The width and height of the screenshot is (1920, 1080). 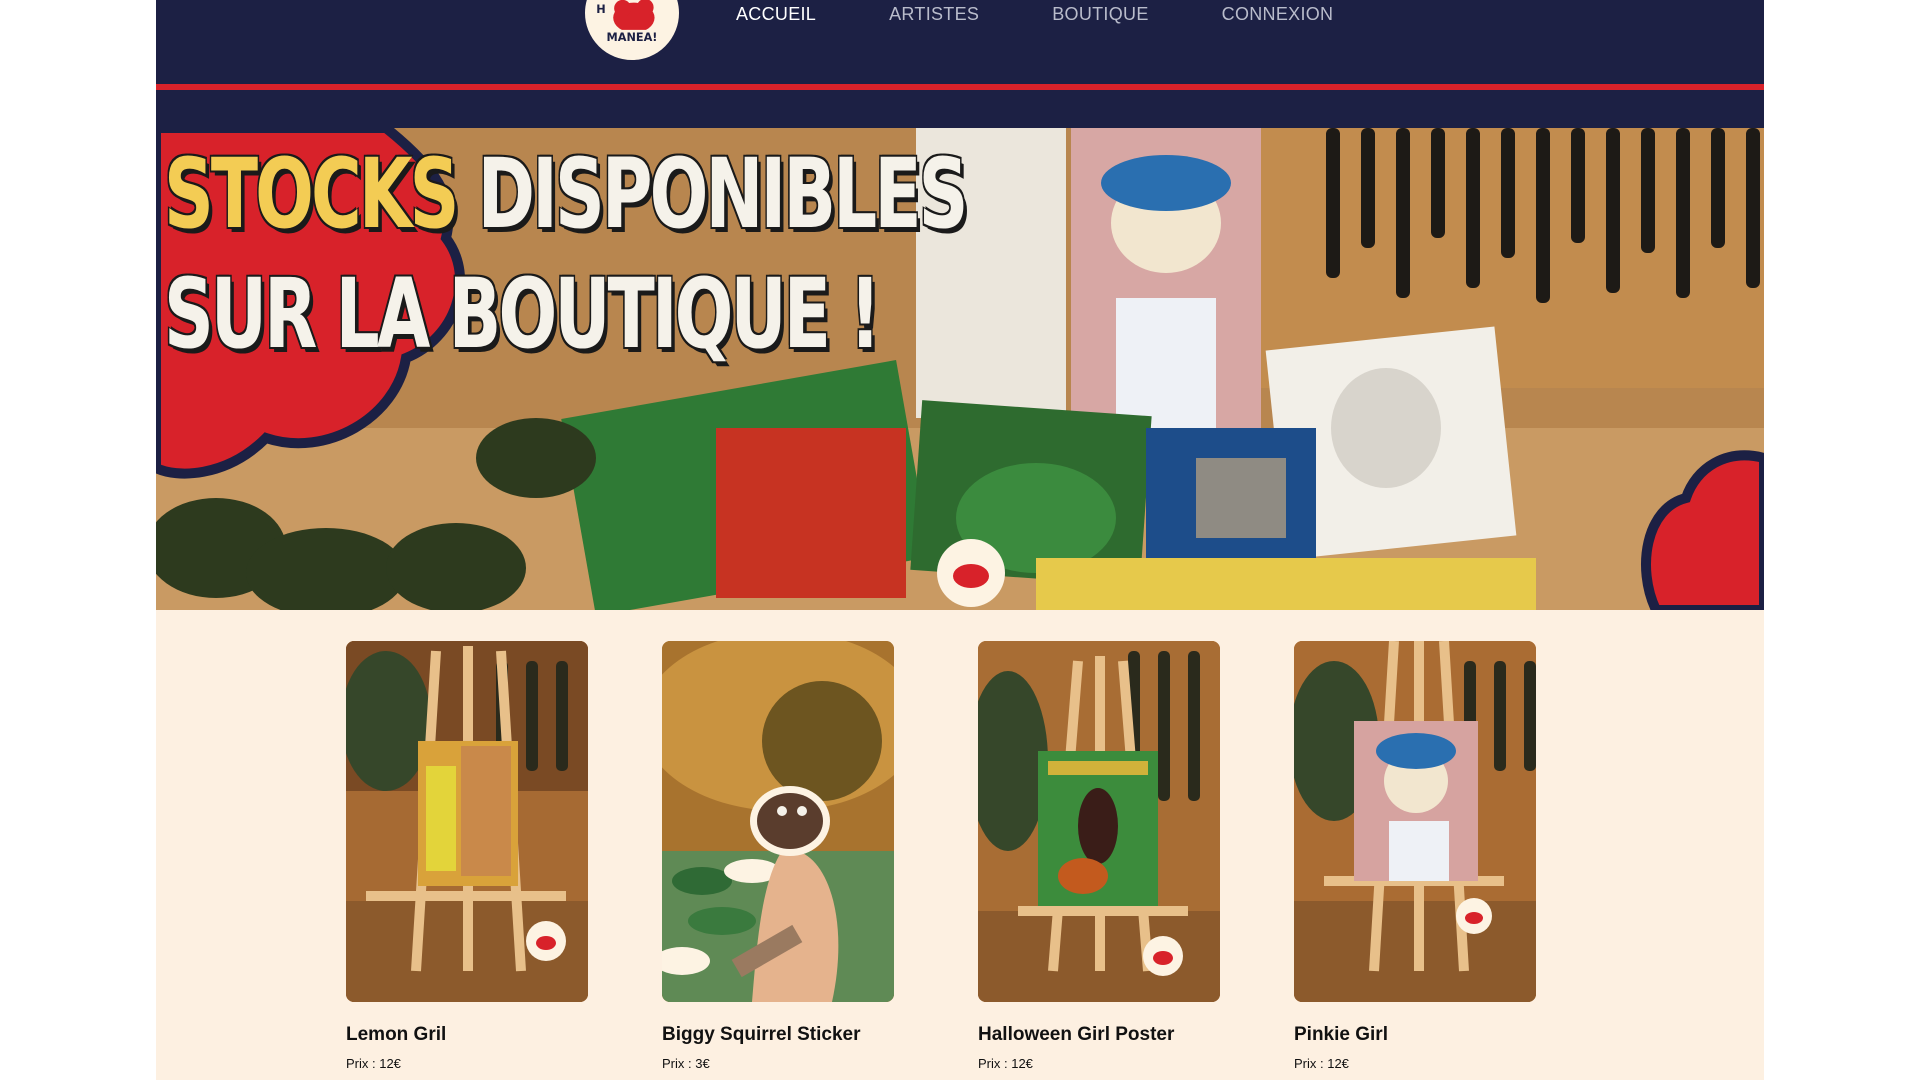 I want to click on product-name: Biggy Squirrel Sticker, so click(x=778, y=1035).